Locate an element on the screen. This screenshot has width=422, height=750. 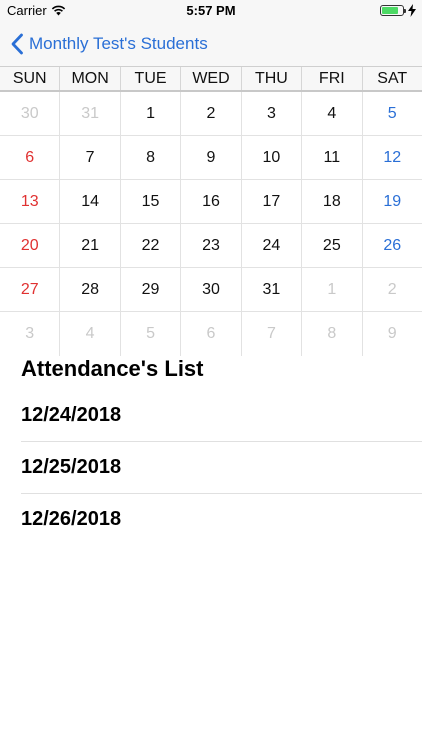
status-bar: Carrier 5:57 PM is located at coordinates (211, 11).